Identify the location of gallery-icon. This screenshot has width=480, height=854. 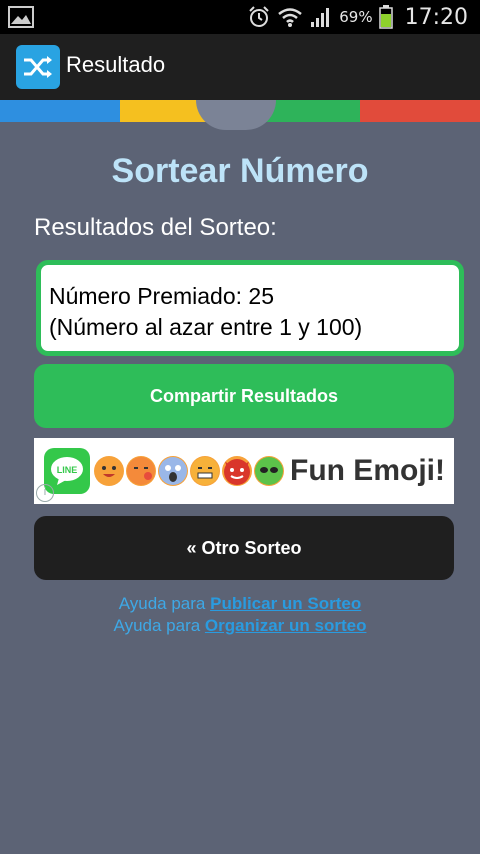
(21, 17).